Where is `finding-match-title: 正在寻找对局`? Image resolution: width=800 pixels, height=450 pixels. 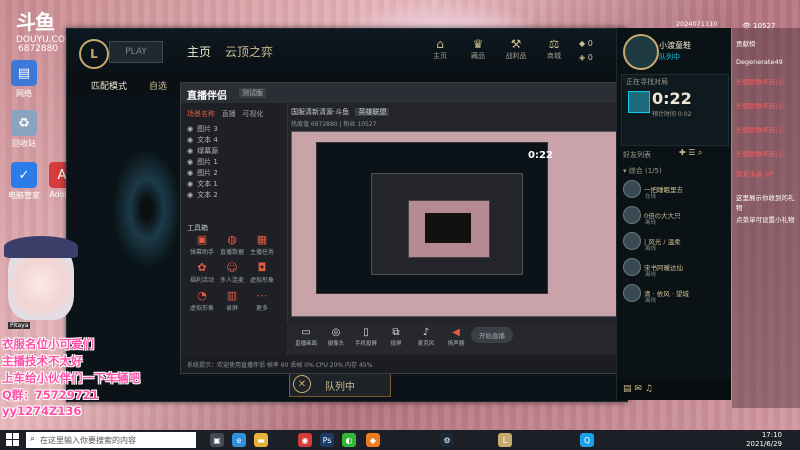
finding-match-title: 正在寻找对局 is located at coordinates (647, 82).